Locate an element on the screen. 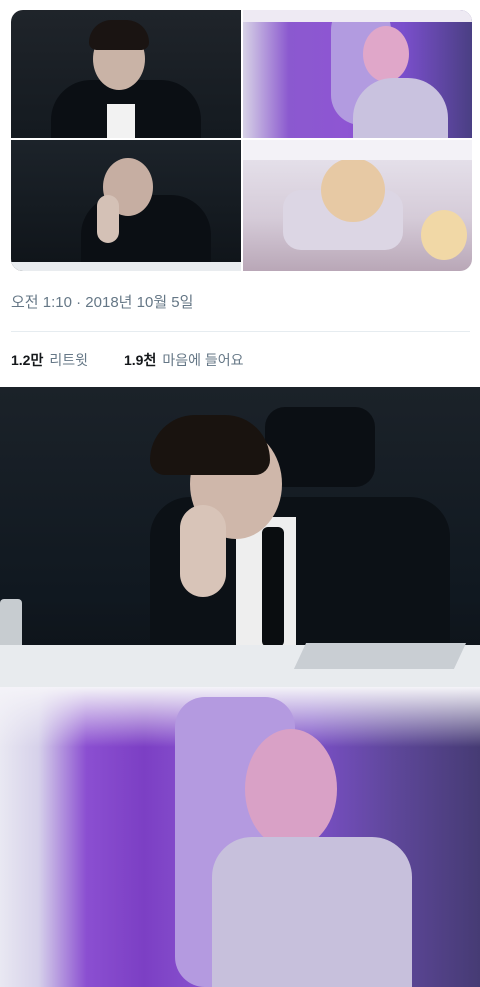  photo-lamp is located at coordinates (357, 16).